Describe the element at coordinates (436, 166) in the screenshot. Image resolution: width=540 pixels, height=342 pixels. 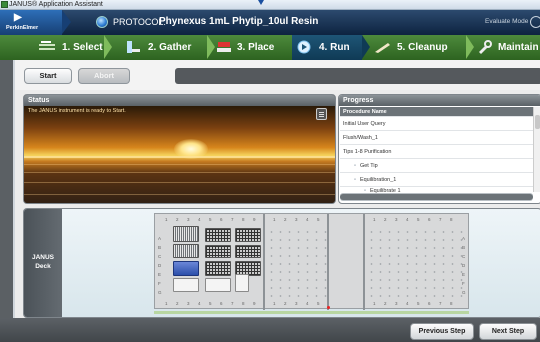
I see `procedure-row: ▫ Get Tip` at that location.